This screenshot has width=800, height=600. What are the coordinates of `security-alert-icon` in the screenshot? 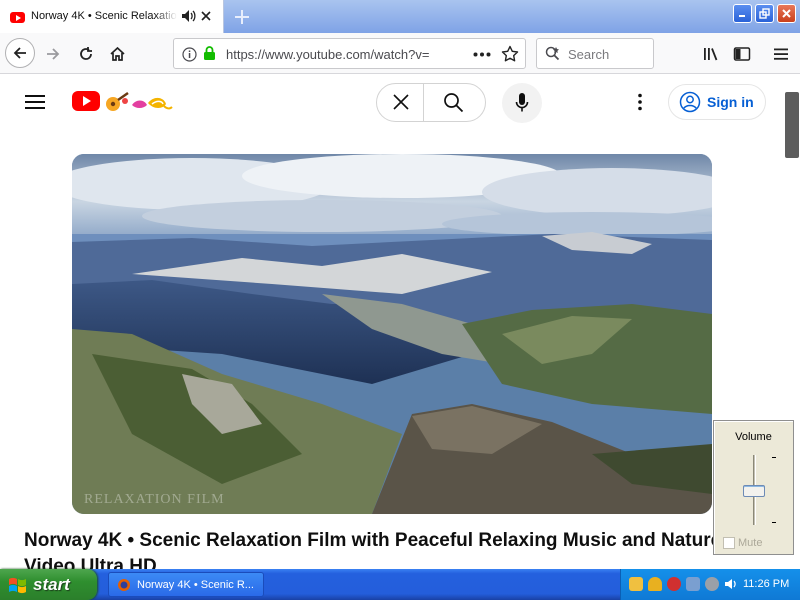 It's located at (674, 584).